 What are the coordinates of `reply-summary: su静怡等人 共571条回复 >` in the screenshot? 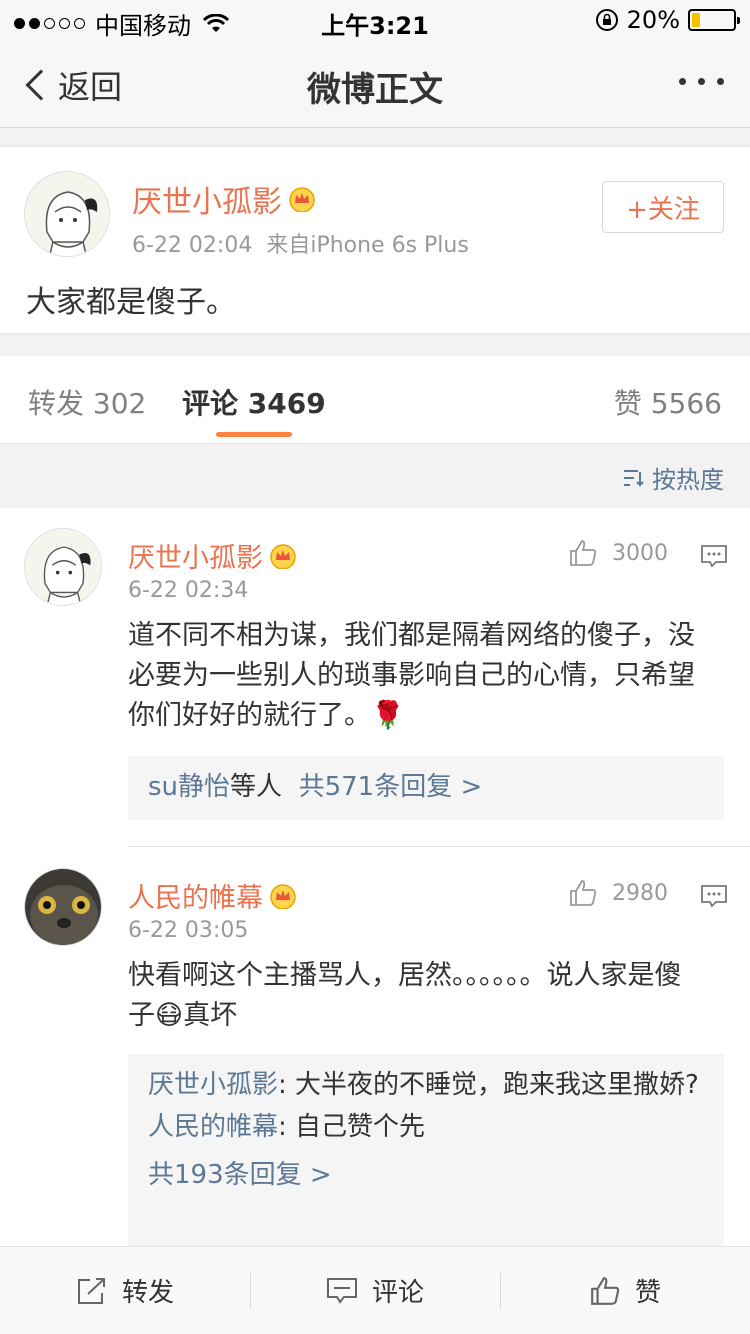 It's located at (426, 788).